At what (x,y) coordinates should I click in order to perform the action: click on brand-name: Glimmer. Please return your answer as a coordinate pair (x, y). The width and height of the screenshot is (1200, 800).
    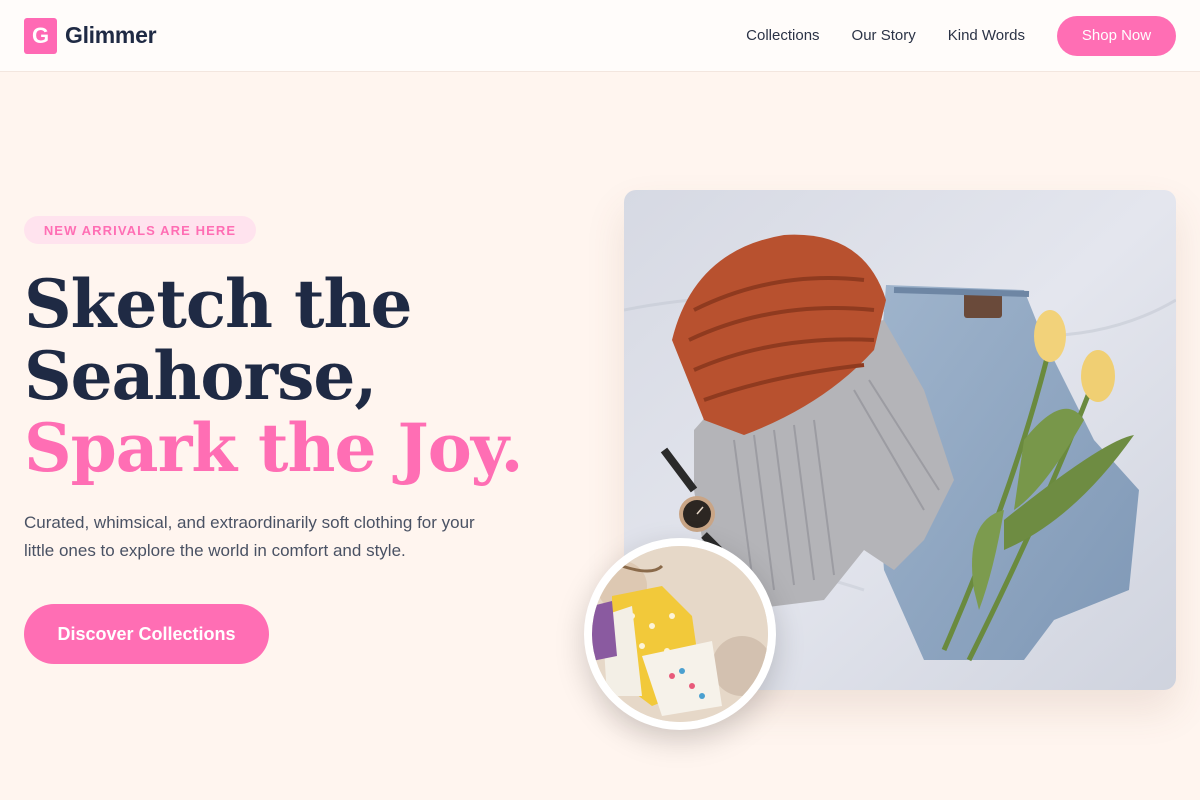
    Looking at the image, I should click on (111, 35).